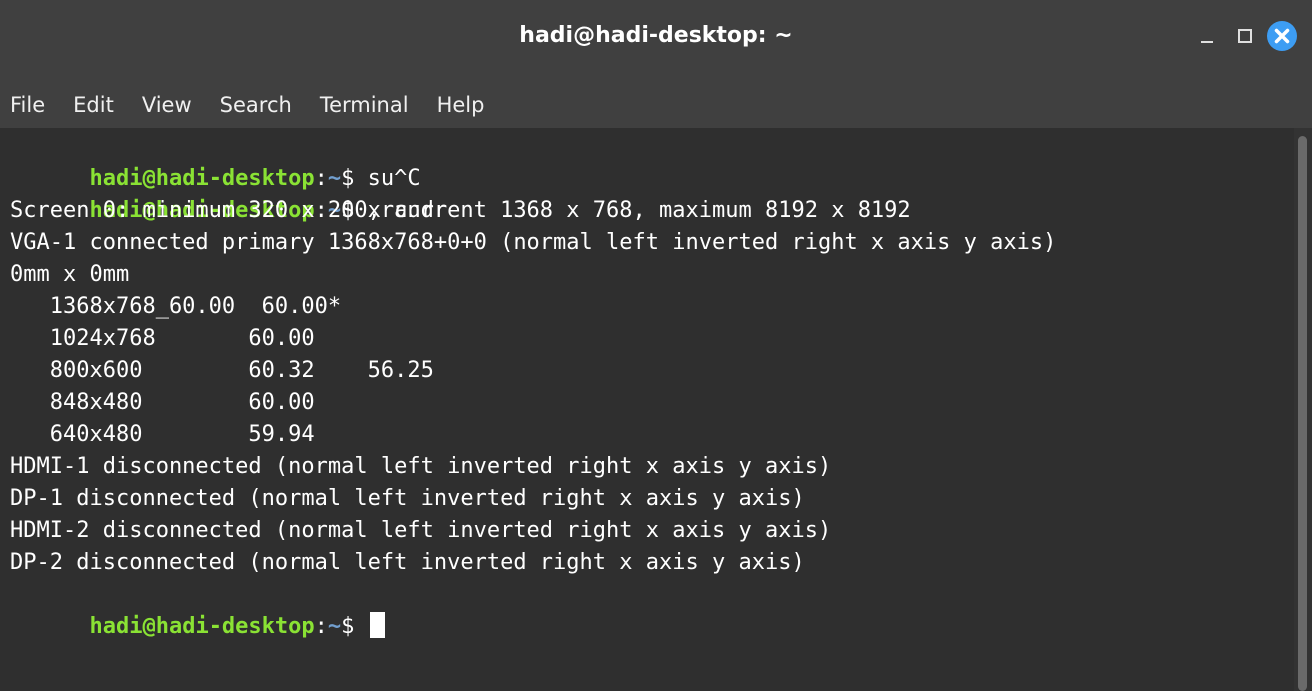 The width and height of the screenshot is (1312, 691). I want to click on minimize-icon, so click(1207, 42).